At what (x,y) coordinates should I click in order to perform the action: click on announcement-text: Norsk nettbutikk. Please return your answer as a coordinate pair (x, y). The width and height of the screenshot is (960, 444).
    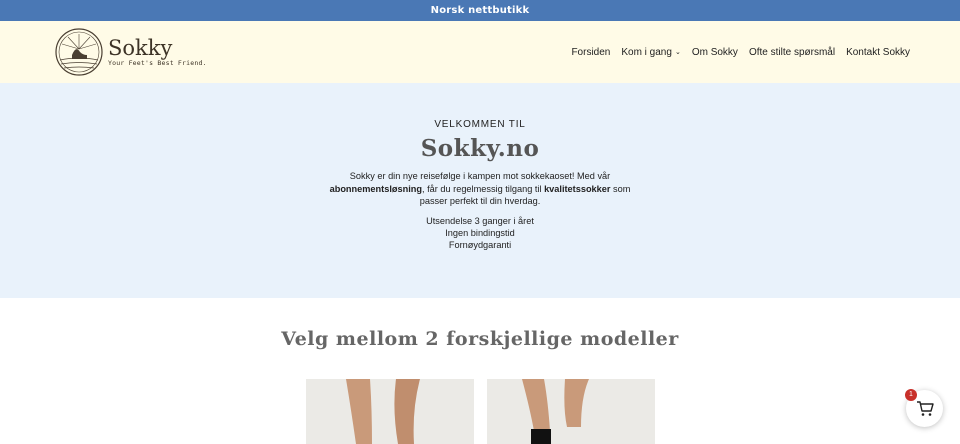
    Looking at the image, I should click on (480, 10).